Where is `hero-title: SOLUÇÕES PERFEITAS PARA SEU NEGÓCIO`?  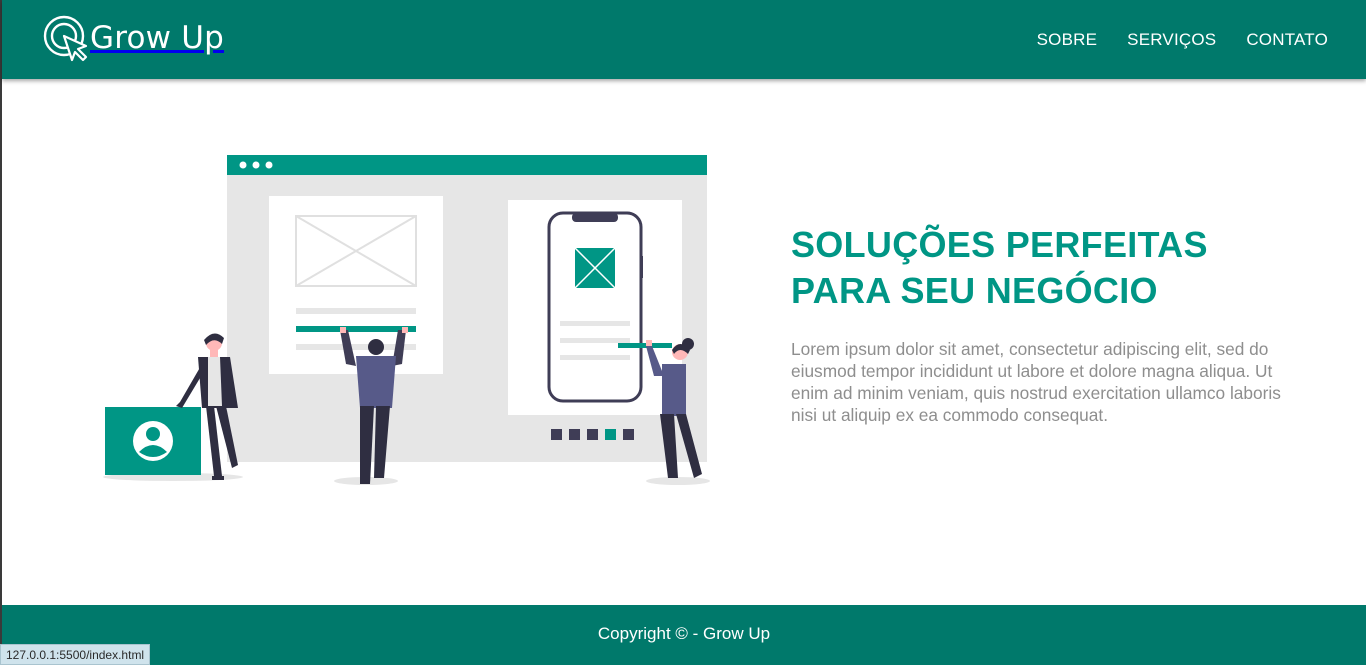
hero-title: SOLUÇÕES PERFEITAS PARA SEU NEGÓCIO is located at coordinates (1051, 268).